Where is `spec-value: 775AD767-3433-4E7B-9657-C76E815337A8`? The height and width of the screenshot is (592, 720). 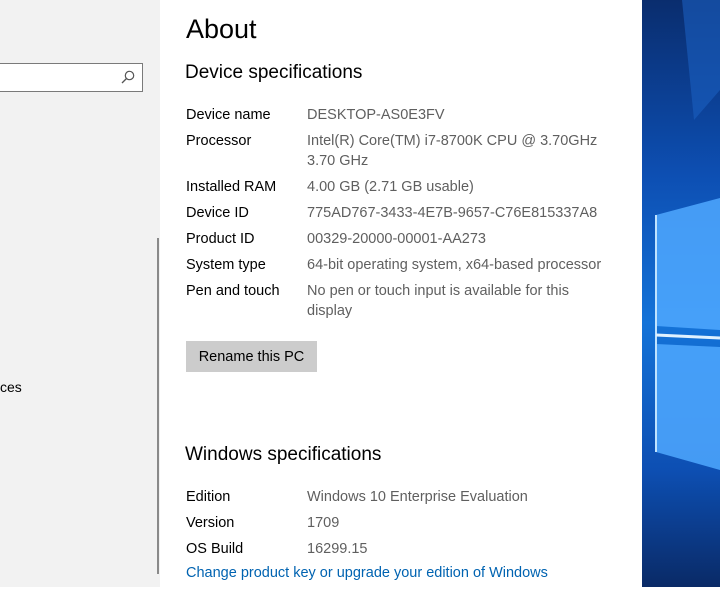
spec-value: 775AD767-3433-4E7B-9657-C76E815337A8 is located at coordinates (452, 213).